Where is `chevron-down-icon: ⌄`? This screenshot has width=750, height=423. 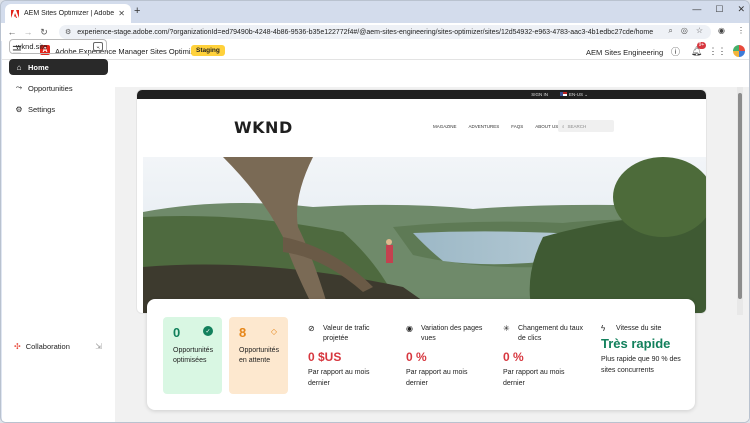 chevron-down-icon: ⌄ is located at coordinates (98, 46).